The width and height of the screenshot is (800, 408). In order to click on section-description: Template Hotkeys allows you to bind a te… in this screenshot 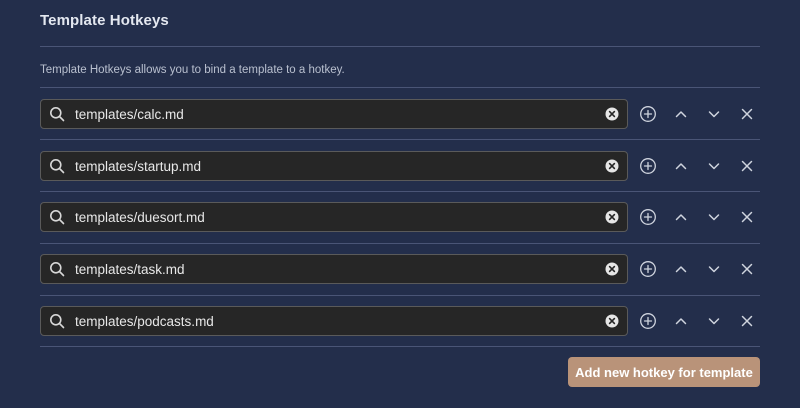, I will do `click(192, 70)`.